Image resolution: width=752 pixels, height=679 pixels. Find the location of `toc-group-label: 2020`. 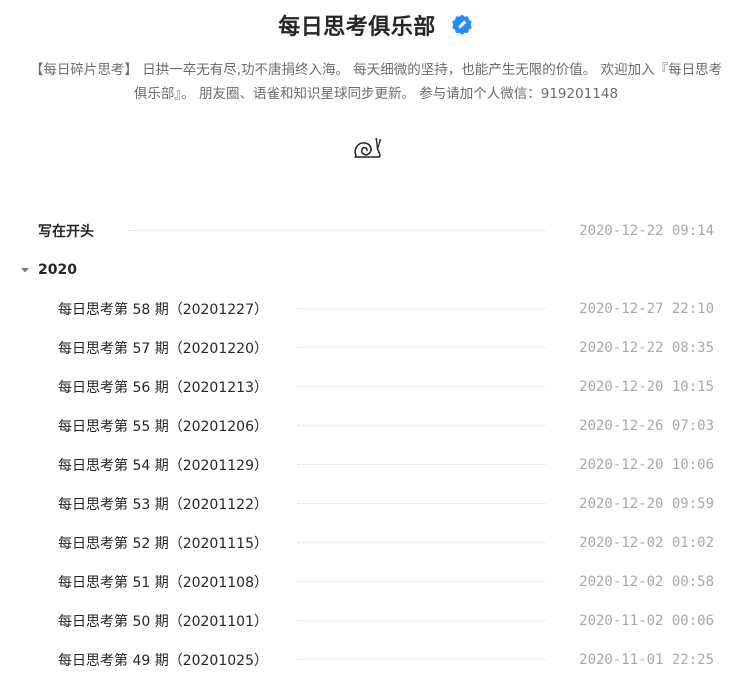

toc-group-label: 2020 is located at coordinates (57, 270).